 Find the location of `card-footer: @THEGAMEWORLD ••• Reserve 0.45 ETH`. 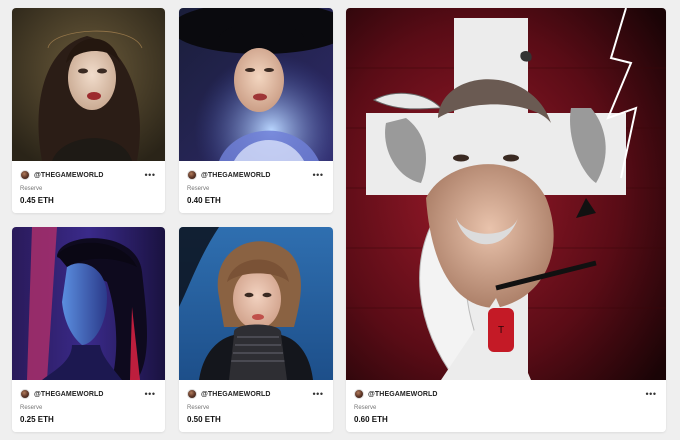

card-footer: @THEGAMEWORLD ••• Reserve 0.45 ETH is located at coordinates (88, 187).